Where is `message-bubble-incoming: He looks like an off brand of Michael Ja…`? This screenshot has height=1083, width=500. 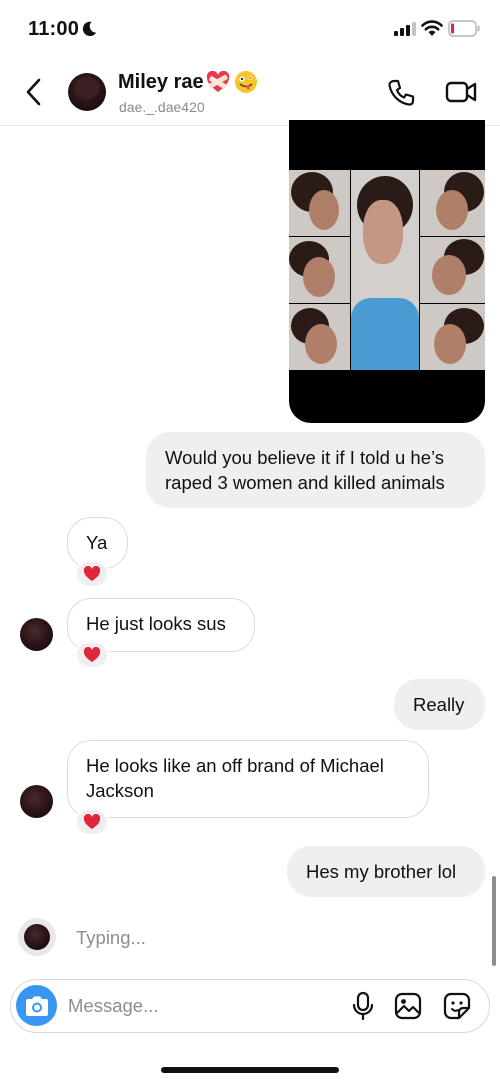
message-bubble-incoming: He looks like an off brand of Michael Ja… is located at coordinates (248, 779).